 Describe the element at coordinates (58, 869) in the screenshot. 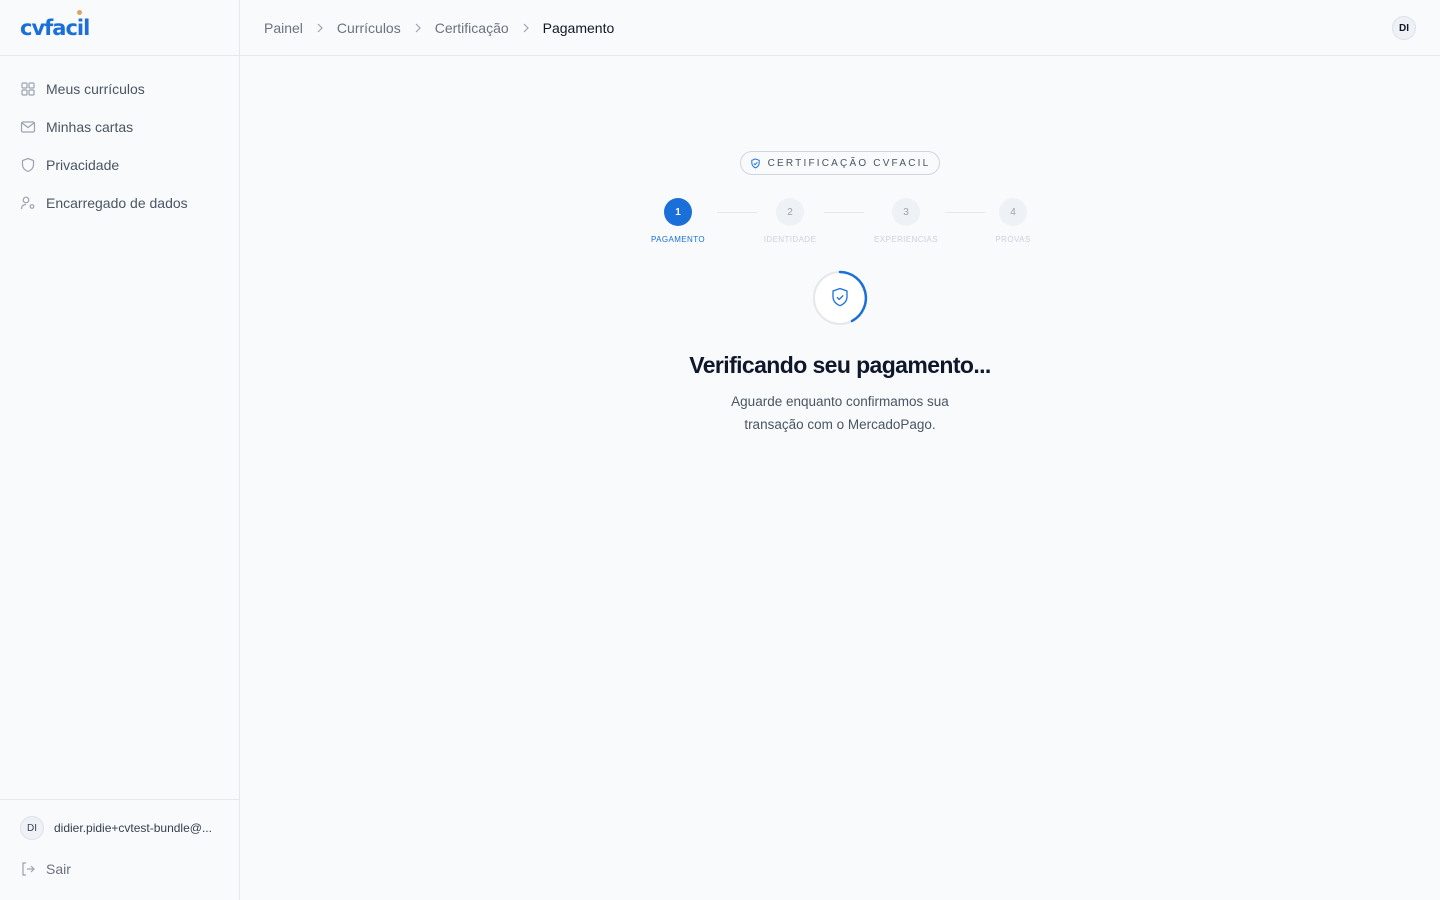

I see `logout-label: Sair` at that location.